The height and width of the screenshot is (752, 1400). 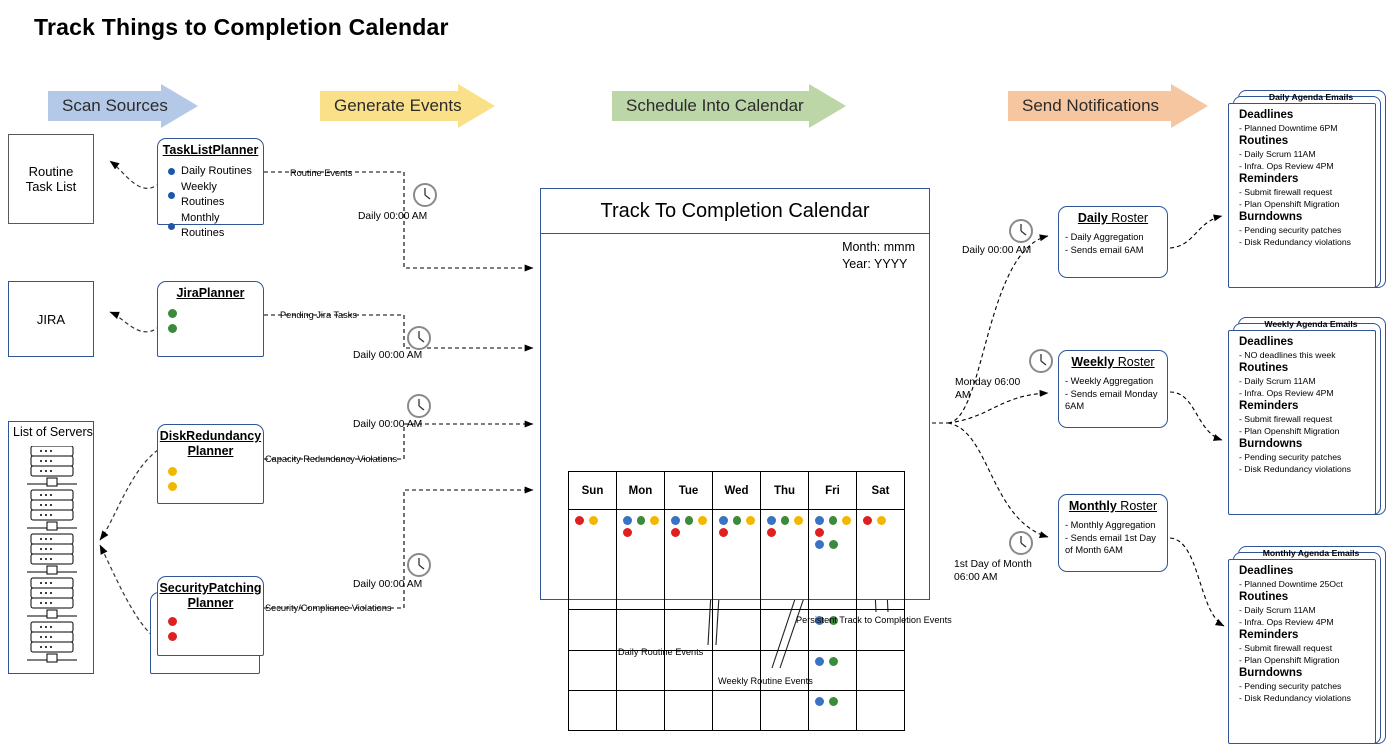 What do you see at coordinates (210, 443) in the screenshot?
I see `planner-title: DiskRedundancy Planner` at bounding box center [210, 443].